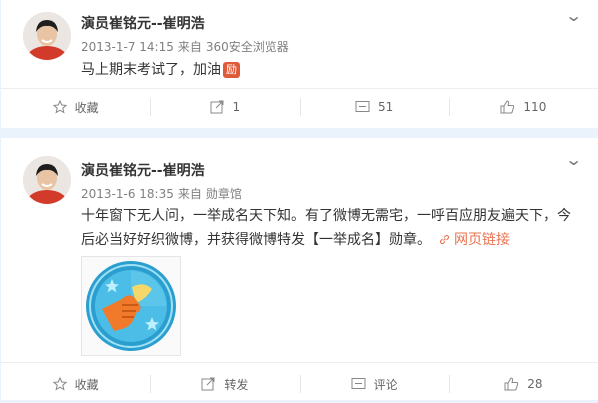 This screenshot has width=598, height=403. I want to click on link-icon, so click(444, 239).